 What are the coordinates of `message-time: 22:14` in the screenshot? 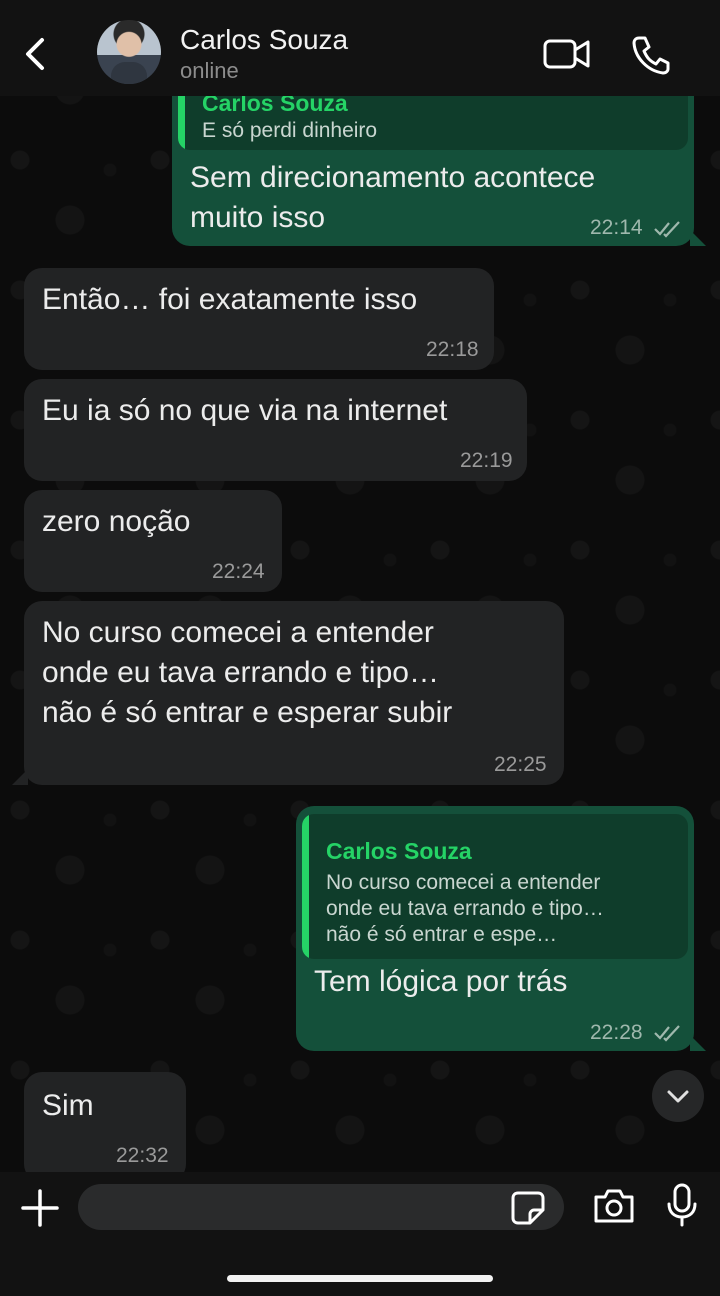 It's located at (616, 227).